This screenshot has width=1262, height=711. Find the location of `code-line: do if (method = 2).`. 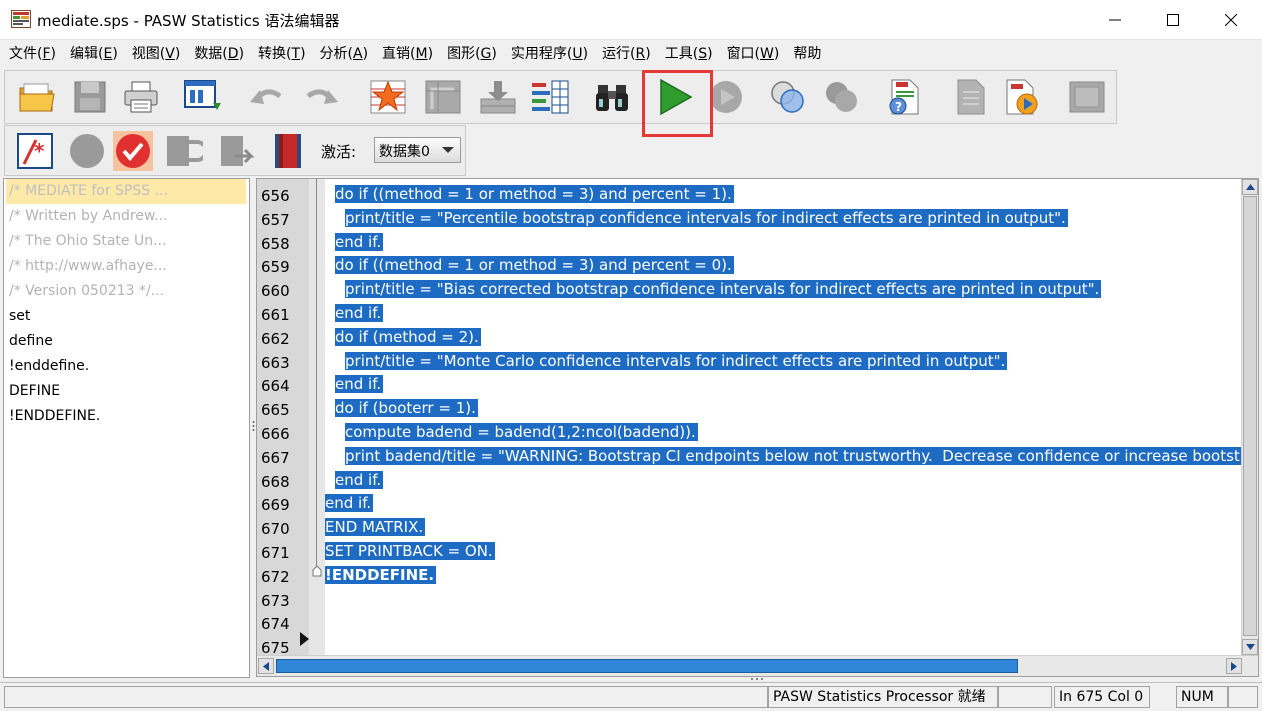

code-line: do if (method = 2). is located at coordinates (408, 338).